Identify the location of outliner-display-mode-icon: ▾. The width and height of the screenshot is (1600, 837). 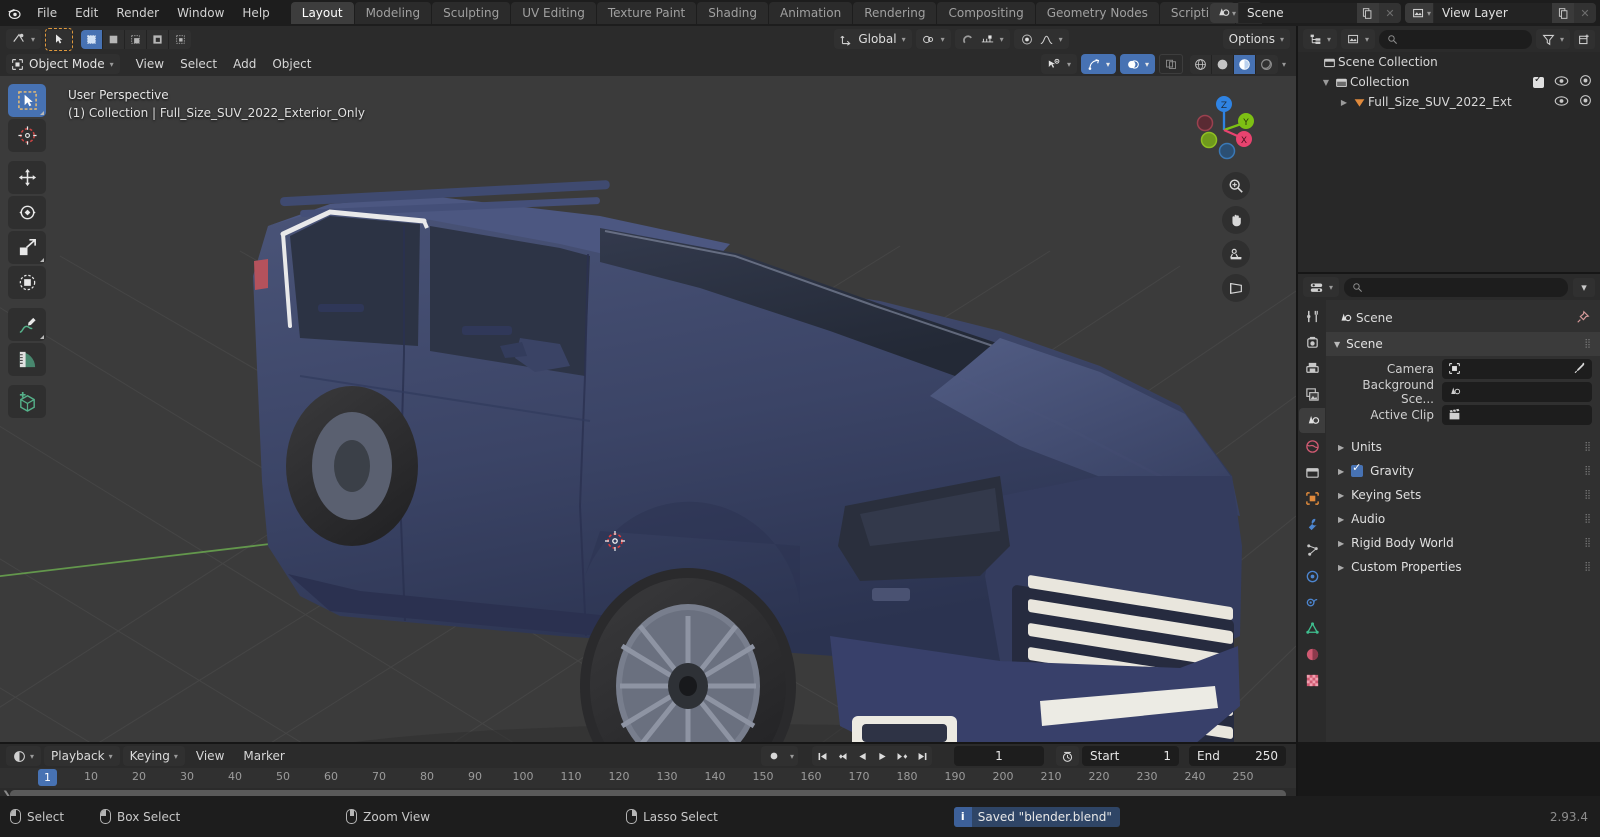
(1320, 39).